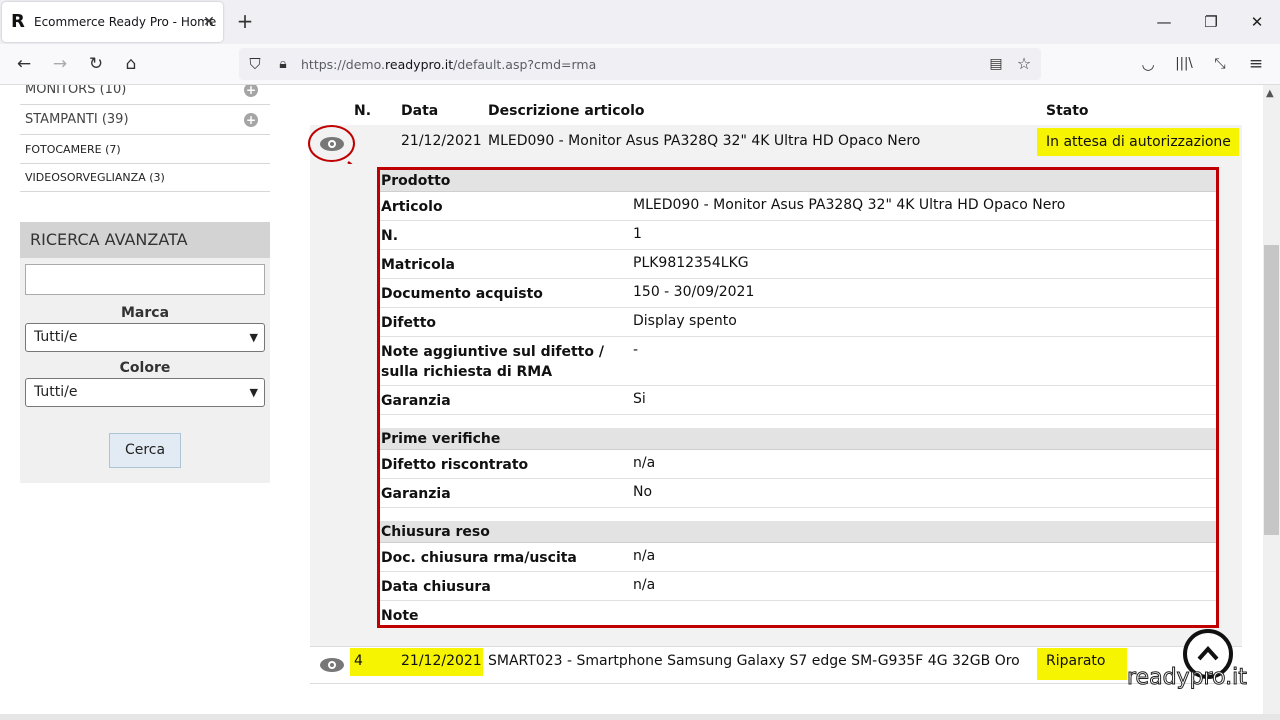  What do you see at coordinates (131, 64) in the screenshot?
I see `home-icon: ⌂` at bounding box center [131, 64].